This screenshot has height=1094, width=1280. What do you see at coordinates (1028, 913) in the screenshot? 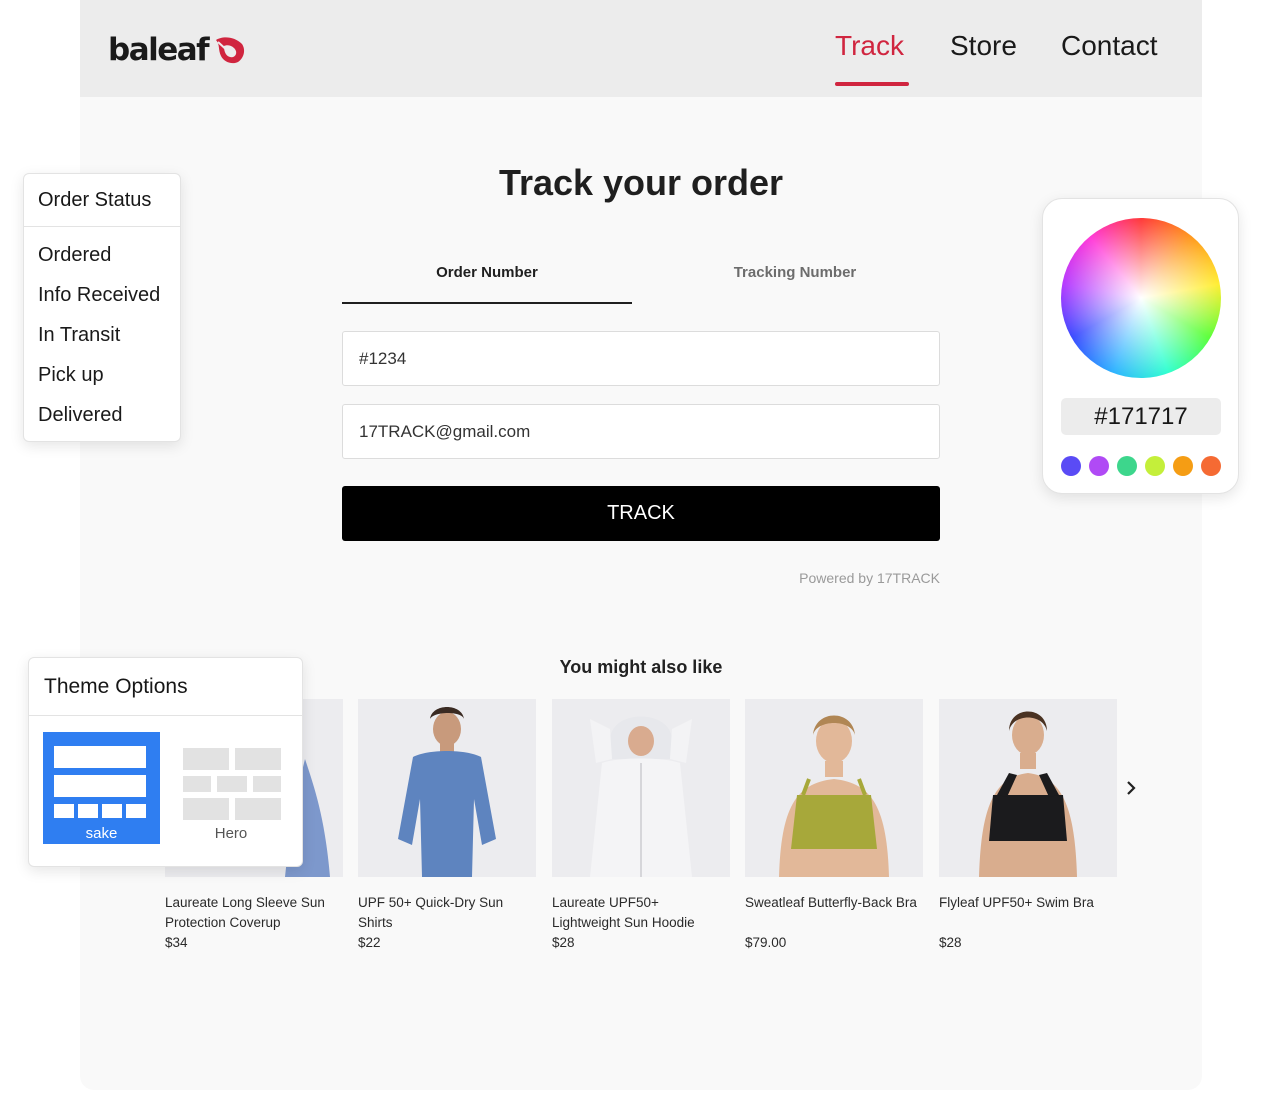
I see `product-name: Flyleaf UPF50+ Swim Bra` at bounding box center [1028, 913].